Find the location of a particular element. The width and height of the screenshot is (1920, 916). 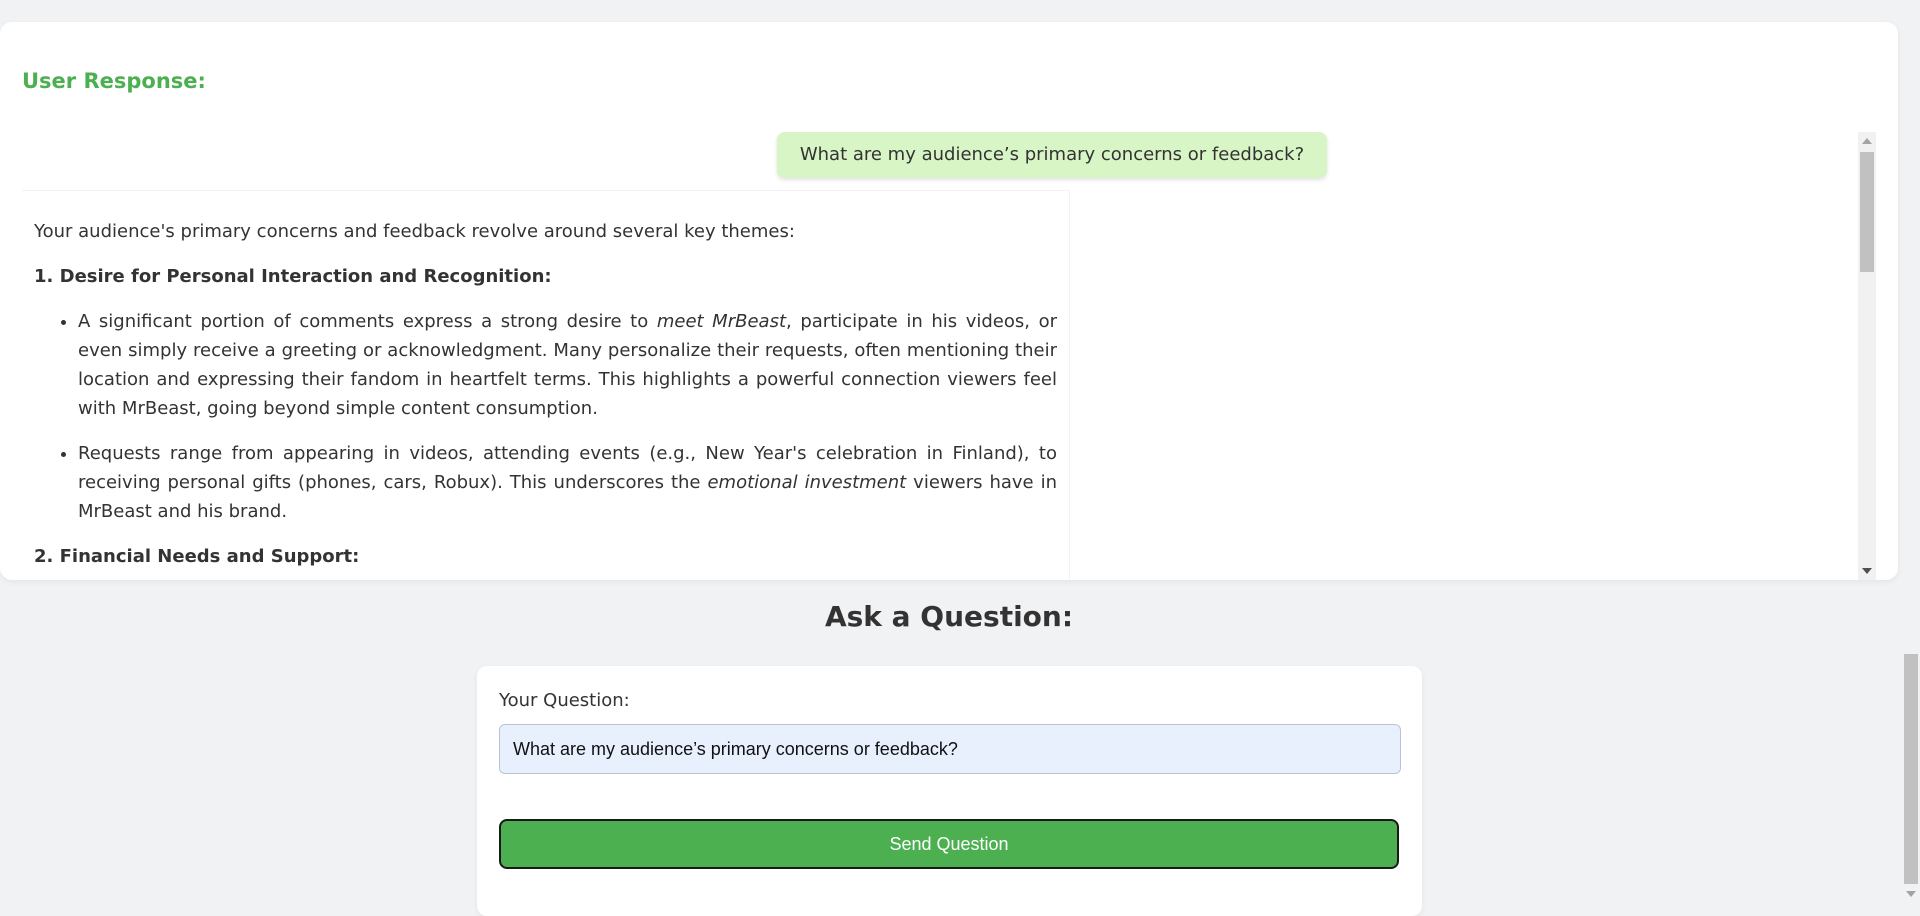

page-scroll-down-arrow-icon is located at coordinates (1911, 894).